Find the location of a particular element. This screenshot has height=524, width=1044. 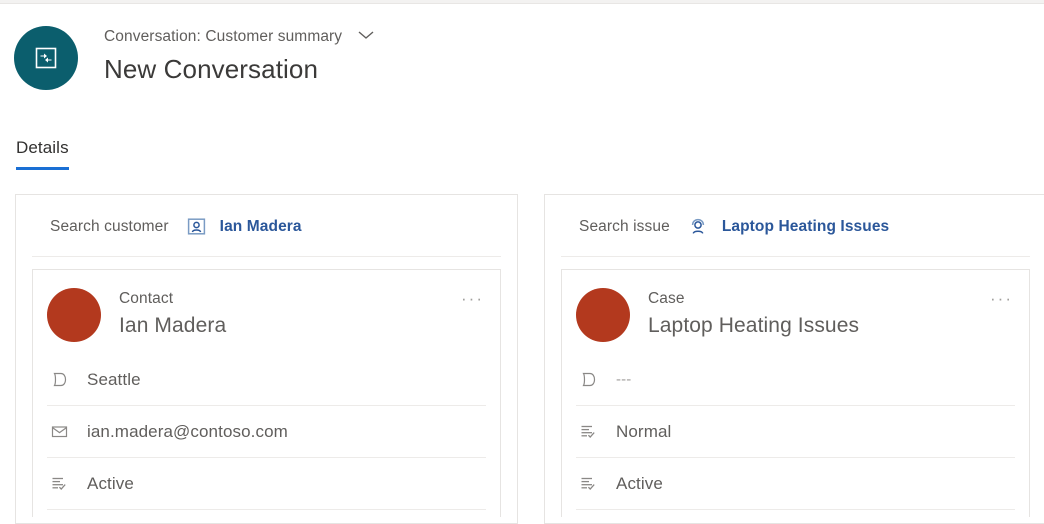

case-field-subject: --- is located at coordinates (795, 380).